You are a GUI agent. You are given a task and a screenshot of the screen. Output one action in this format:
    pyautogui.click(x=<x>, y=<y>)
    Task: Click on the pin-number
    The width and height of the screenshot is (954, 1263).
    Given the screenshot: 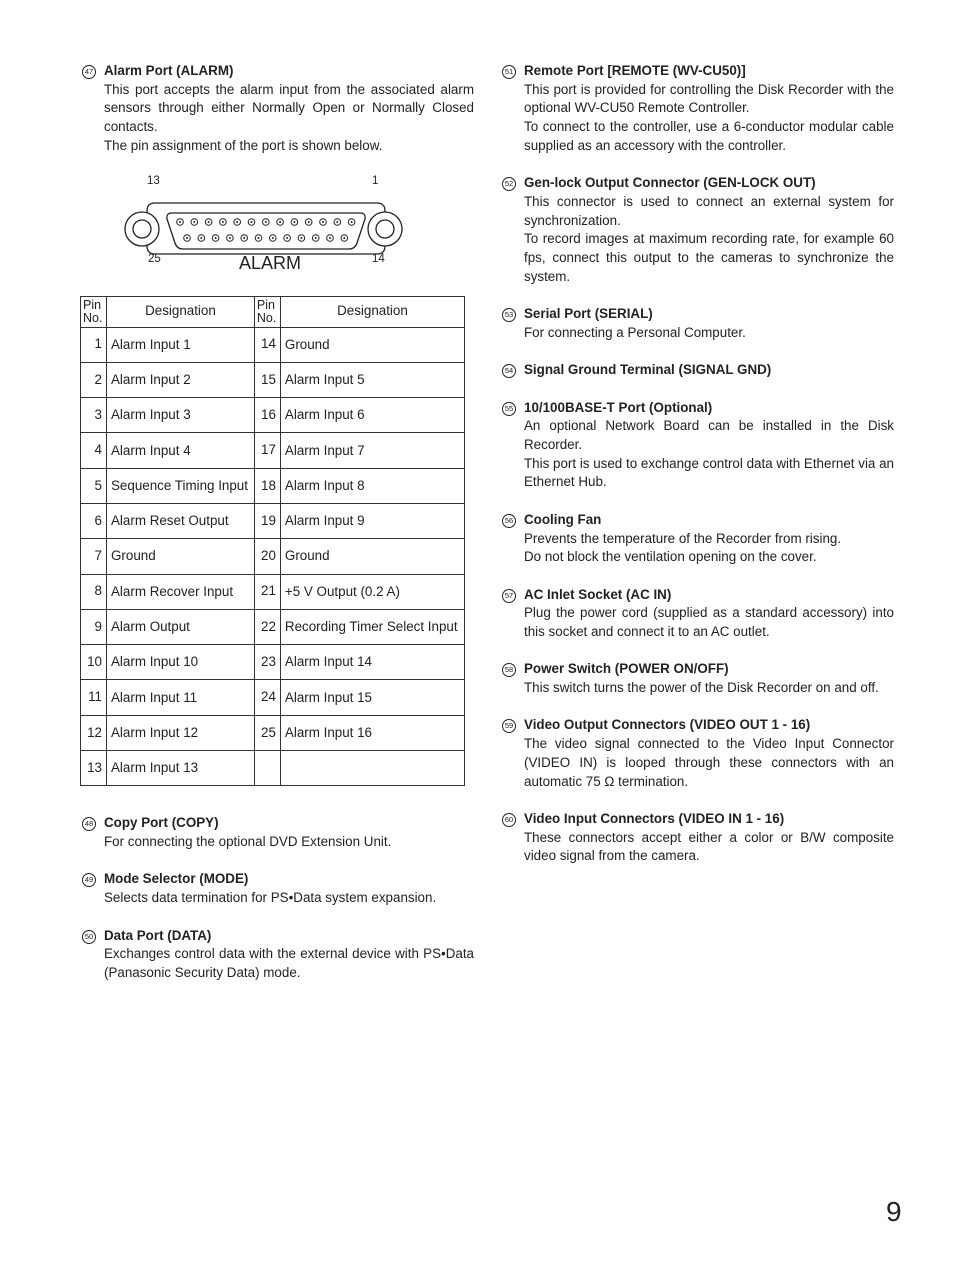 What is the action you would take?
    pyautogui.click(x=267, y=768)
    